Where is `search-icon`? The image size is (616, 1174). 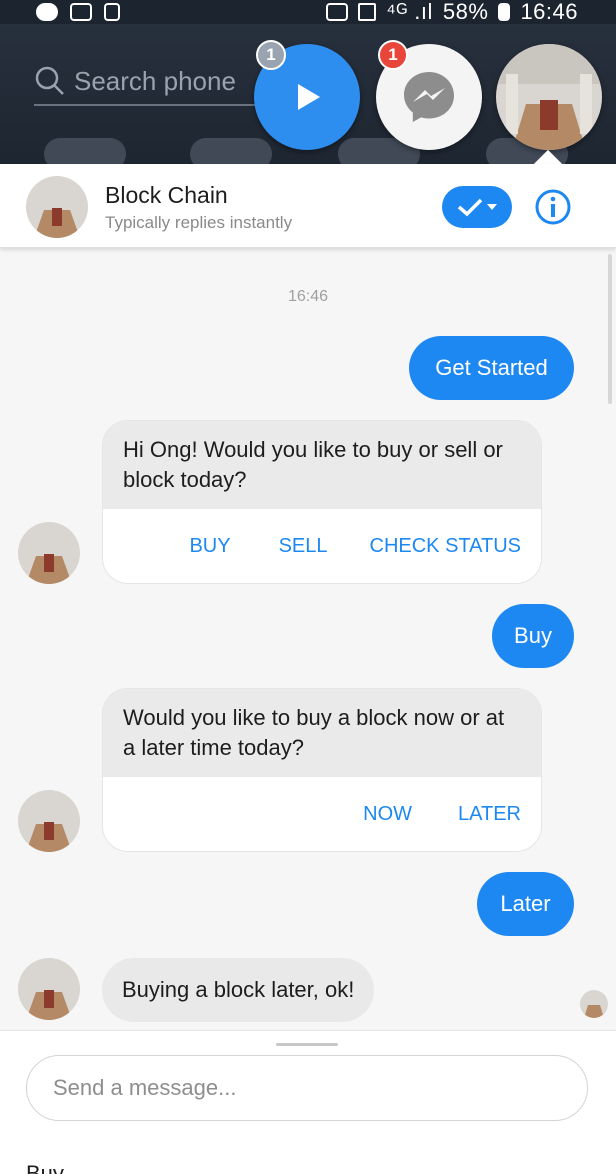 search-icon is located at coordinates (49, 80).